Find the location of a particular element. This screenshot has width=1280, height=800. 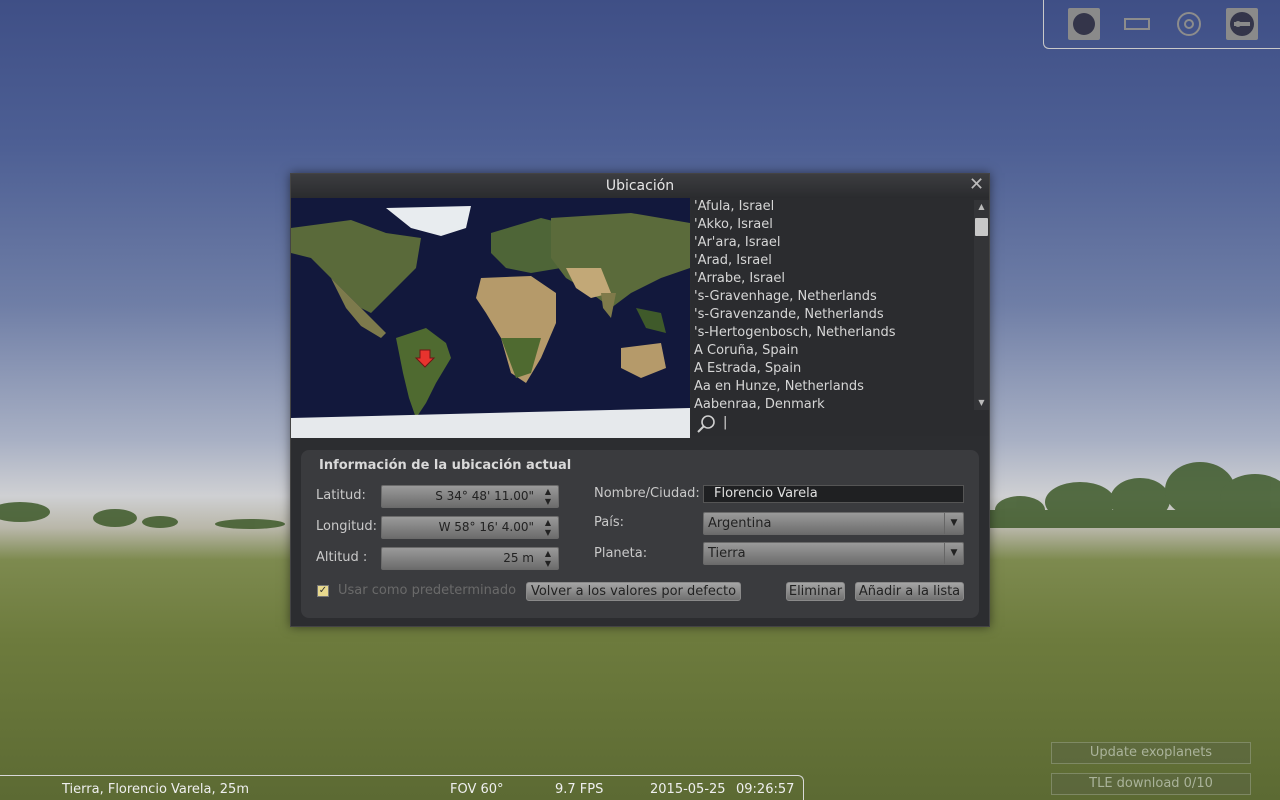

list-item: 'Akko, Israel is located at coordinates (733, 225).